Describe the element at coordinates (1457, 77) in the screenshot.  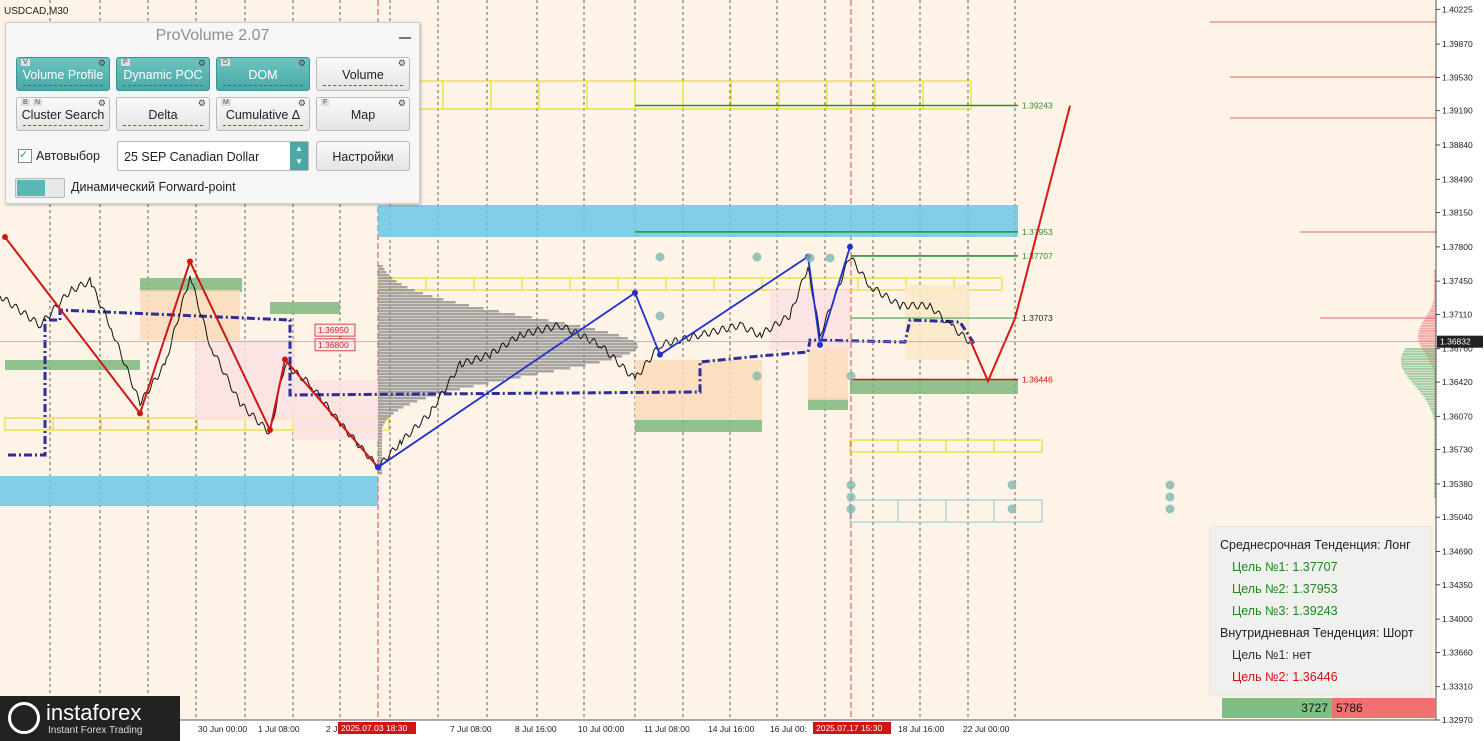
I see `y-tick-label: 1.39530` at that location.